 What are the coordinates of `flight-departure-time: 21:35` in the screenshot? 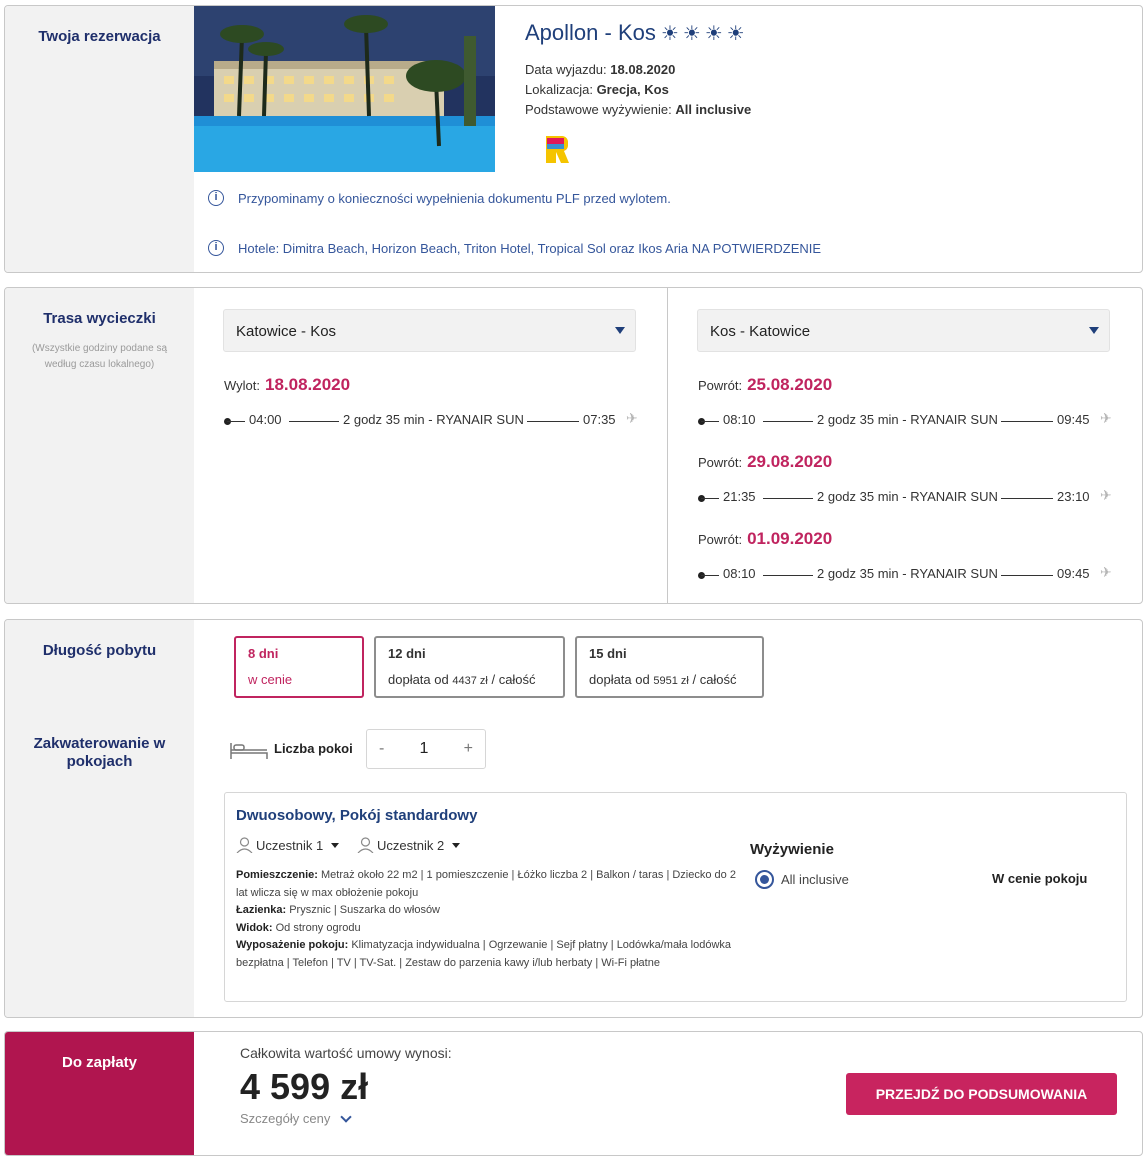 It's located at (739, 496).